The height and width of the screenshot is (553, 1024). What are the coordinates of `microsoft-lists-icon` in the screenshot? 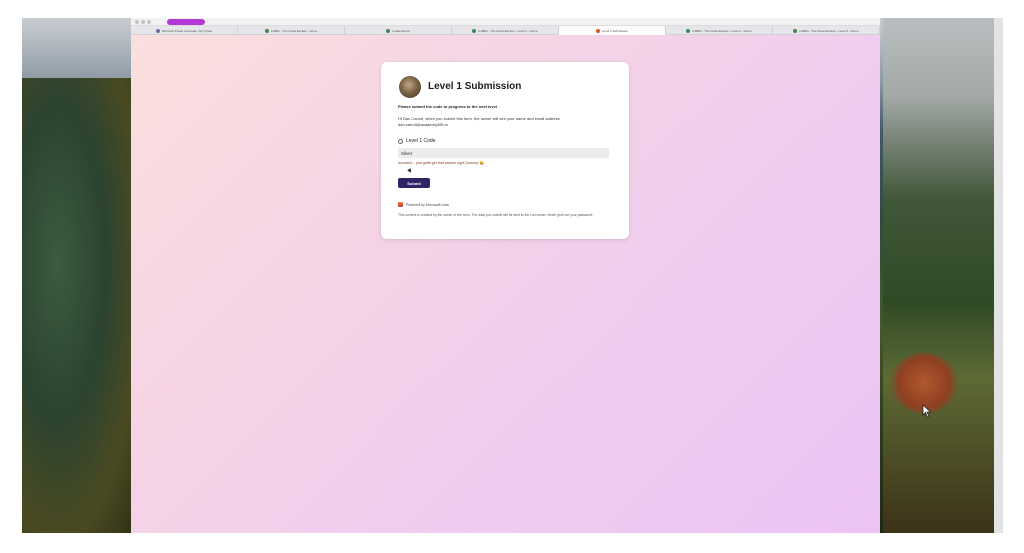 It's located at (400, 204).